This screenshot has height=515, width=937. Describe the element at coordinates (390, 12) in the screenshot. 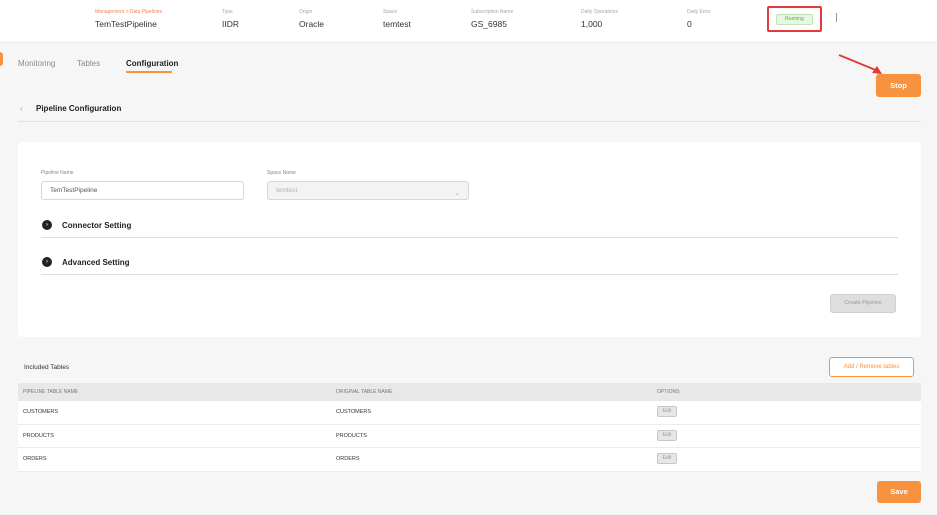

I see `space-label: Space` at that location.